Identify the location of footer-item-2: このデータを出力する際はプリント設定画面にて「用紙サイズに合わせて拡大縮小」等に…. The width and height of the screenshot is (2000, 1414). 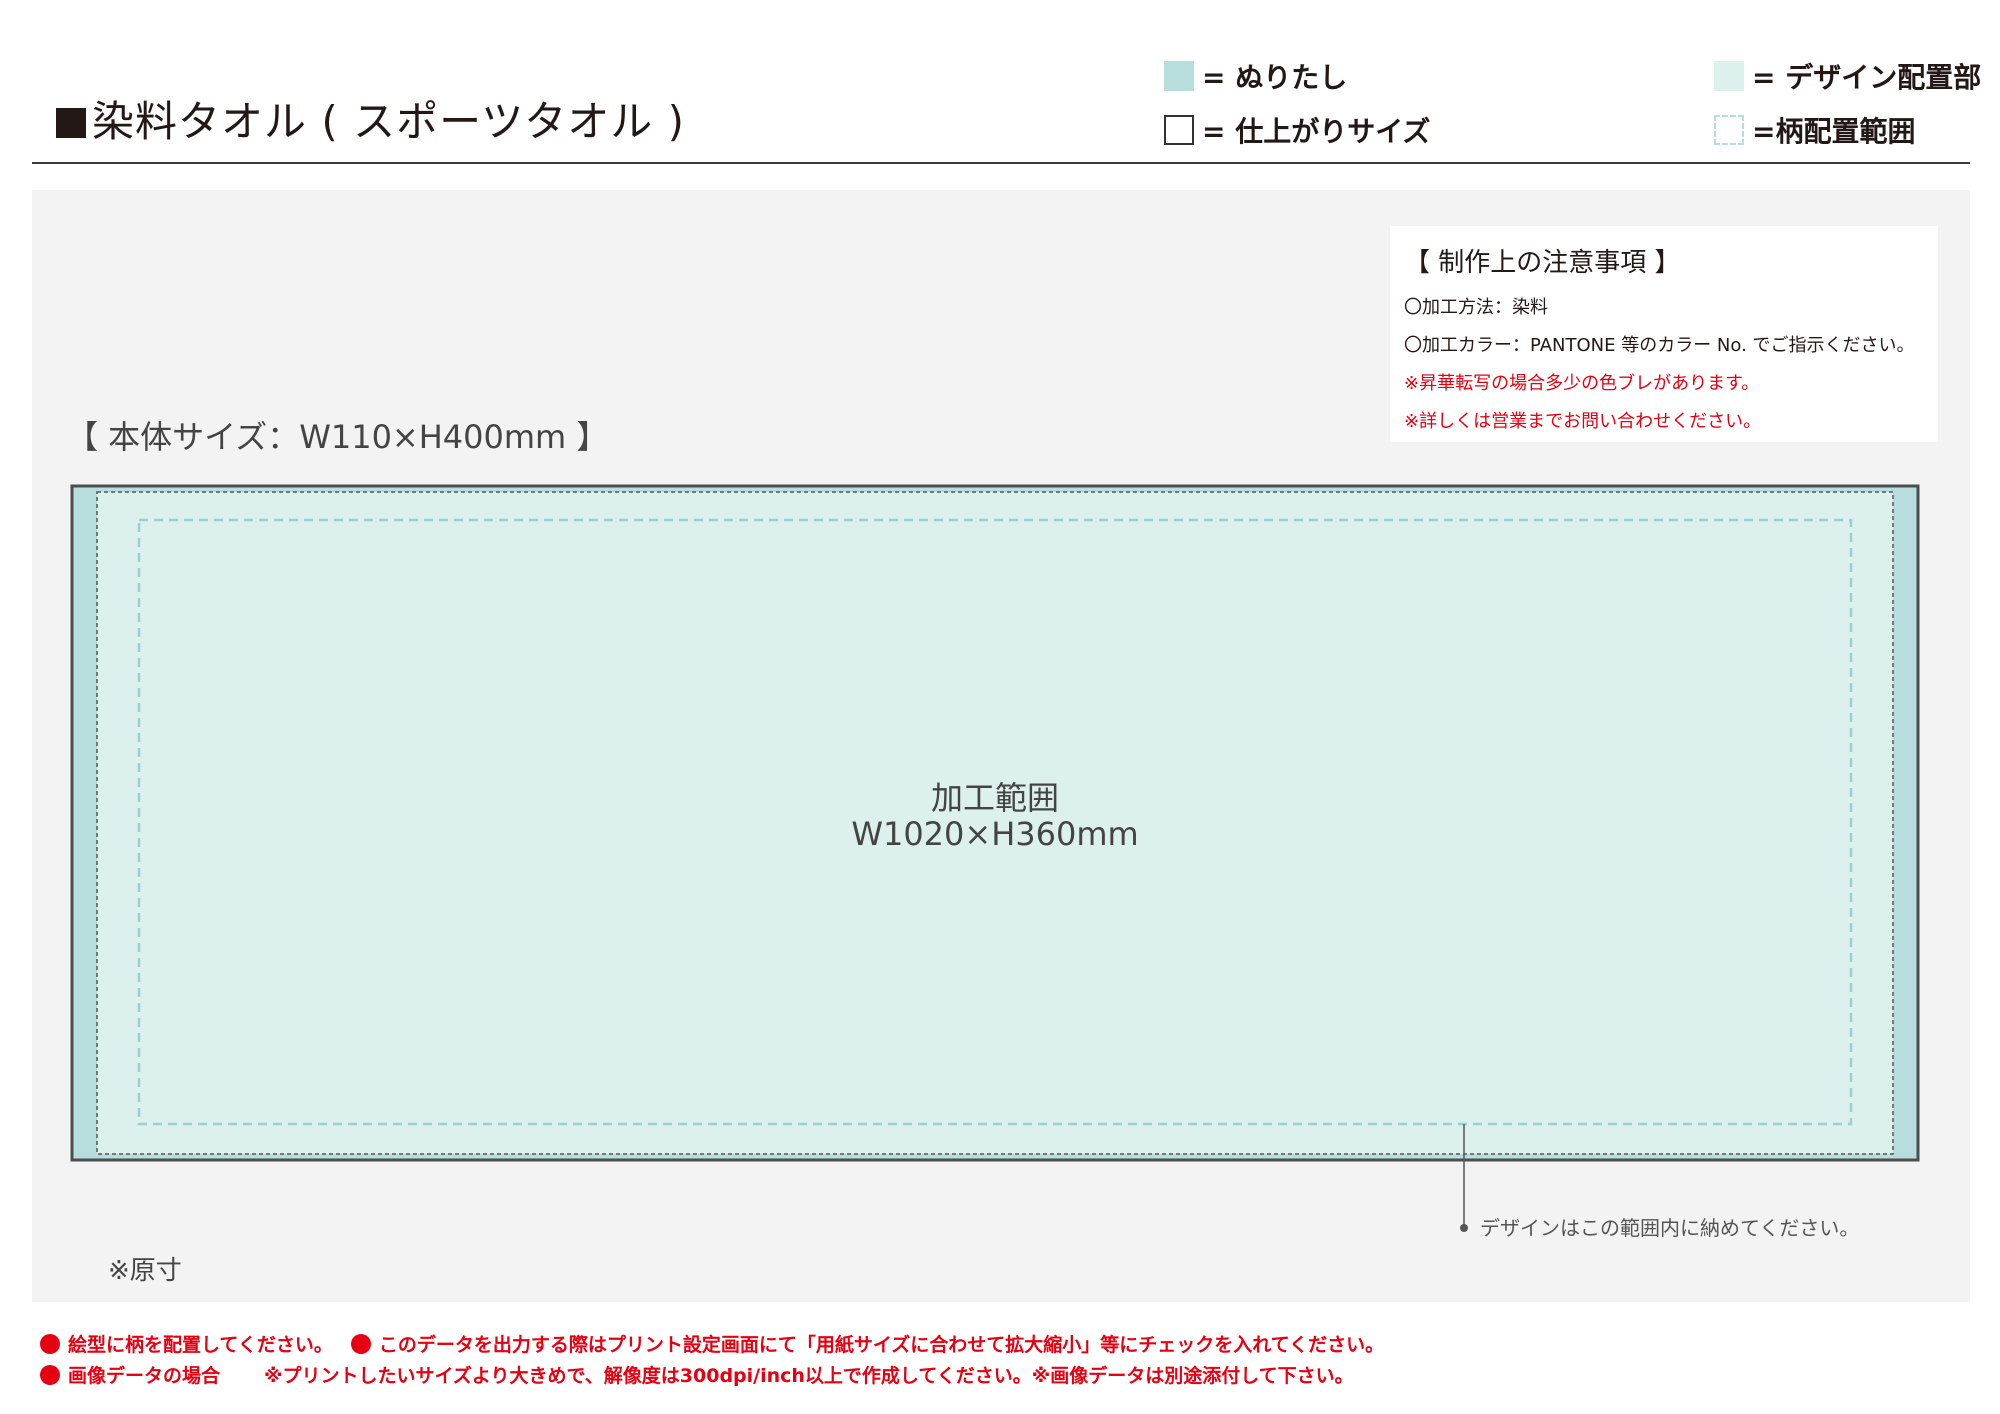
(881, 1345).